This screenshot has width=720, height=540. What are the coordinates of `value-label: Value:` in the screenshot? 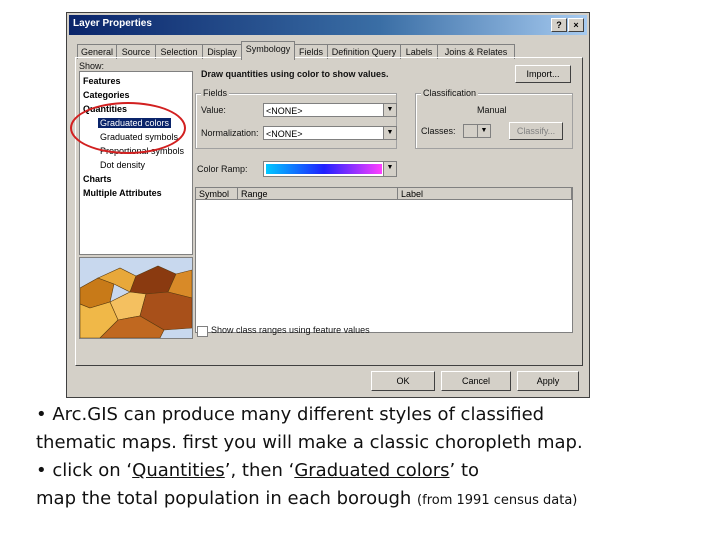 It's located at (213, 110).